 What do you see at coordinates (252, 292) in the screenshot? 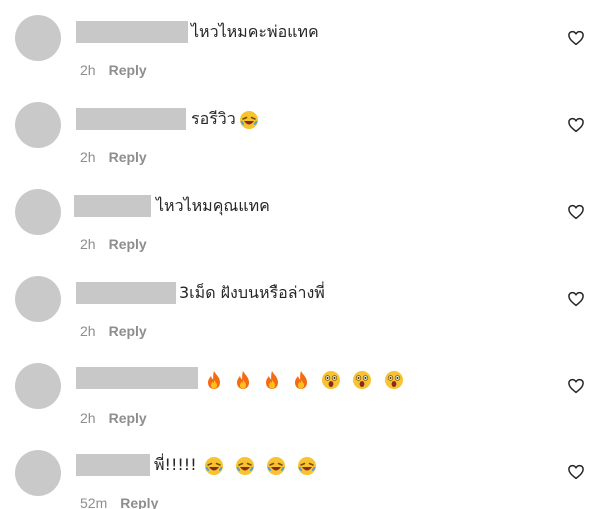
I see `comment-text: 3เม็ด ฝังบนหรือล่างพี่` at bounding box center [252, 292].